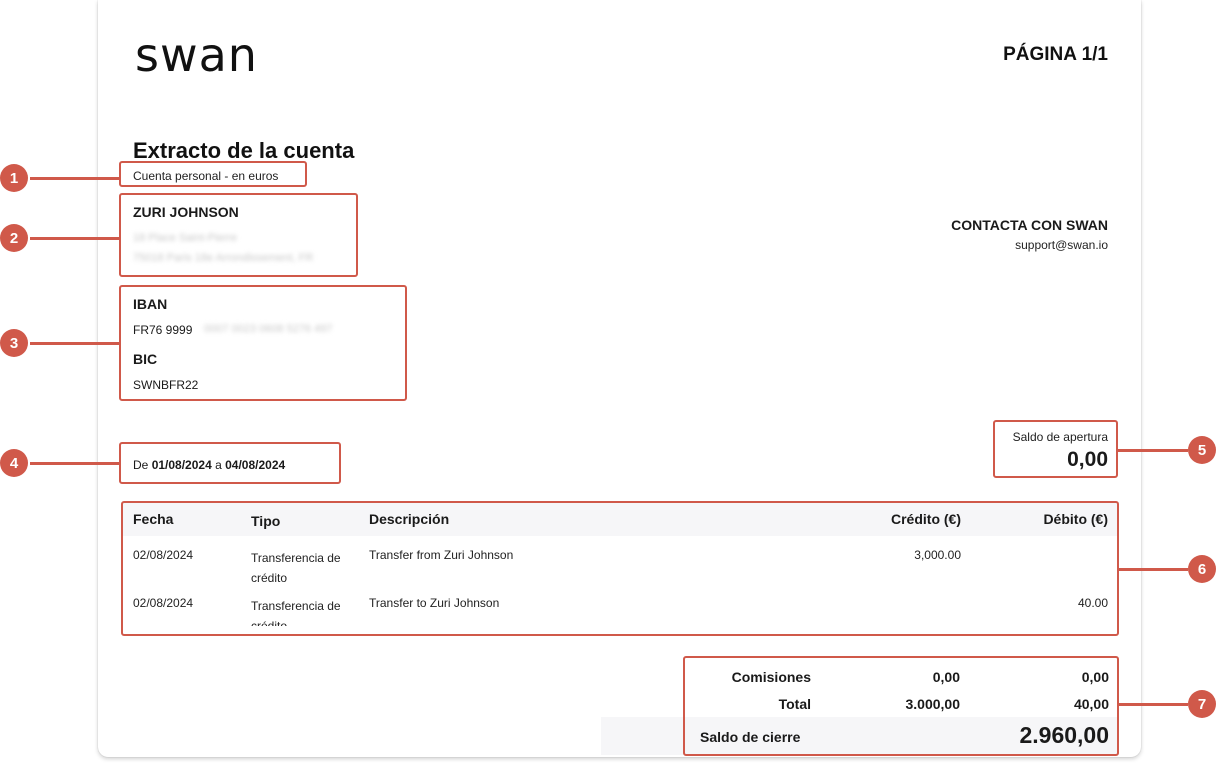 The image size is (1218, 764). What do you see at coordinates (14, 463) in the screenshot?
I see `annotation-badge-4: 4` at bounding box center [14, 463].